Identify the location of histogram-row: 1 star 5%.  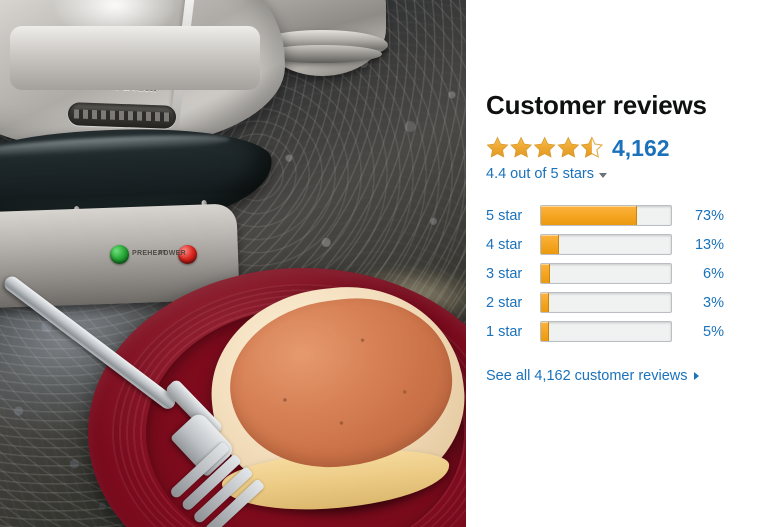
(622, 331).